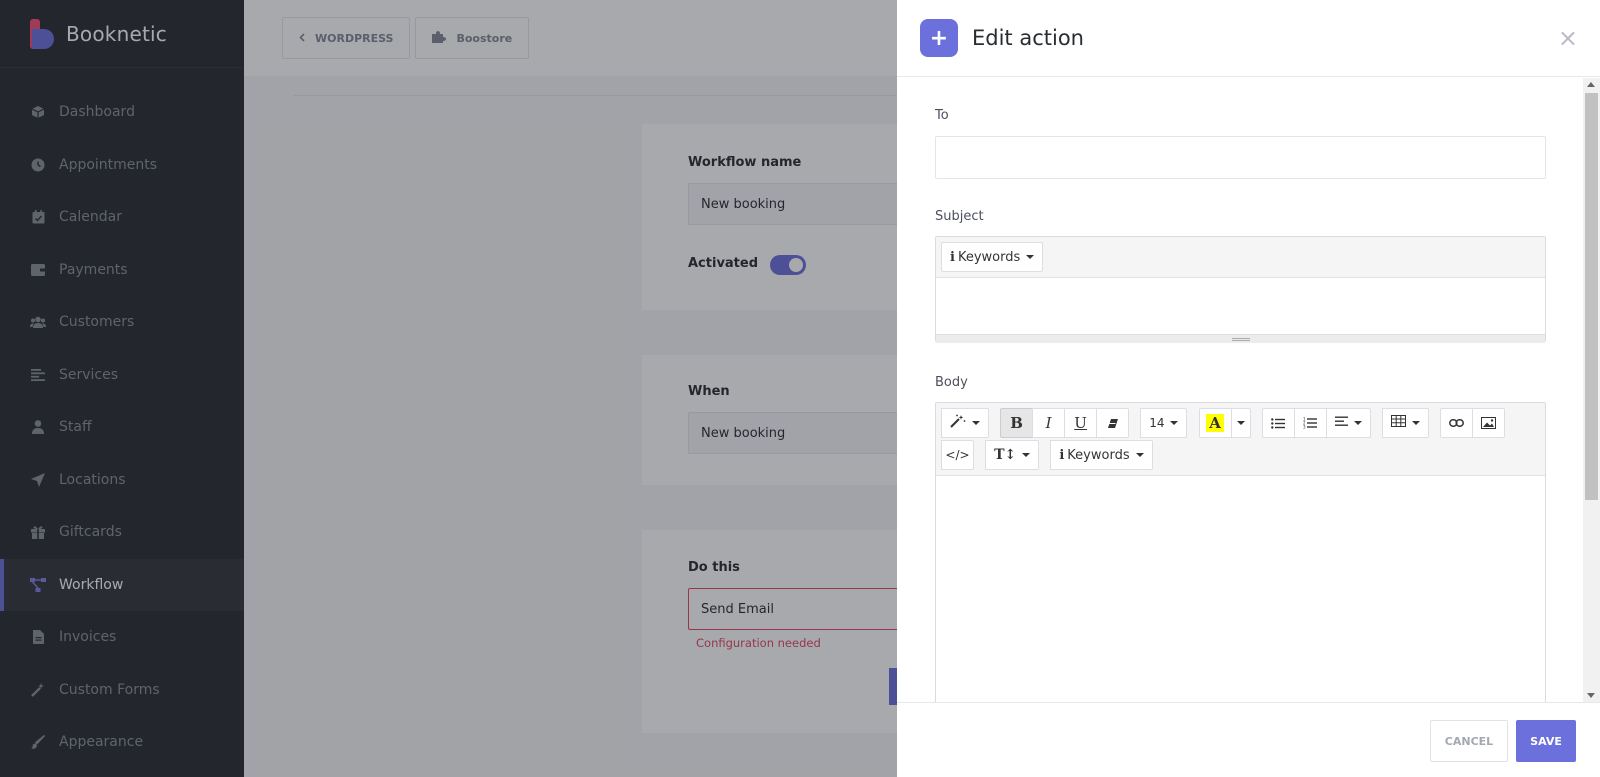 This screenshot has width=1600, height=777. I want to click on subject-resize-handle, so click(1240, 338).